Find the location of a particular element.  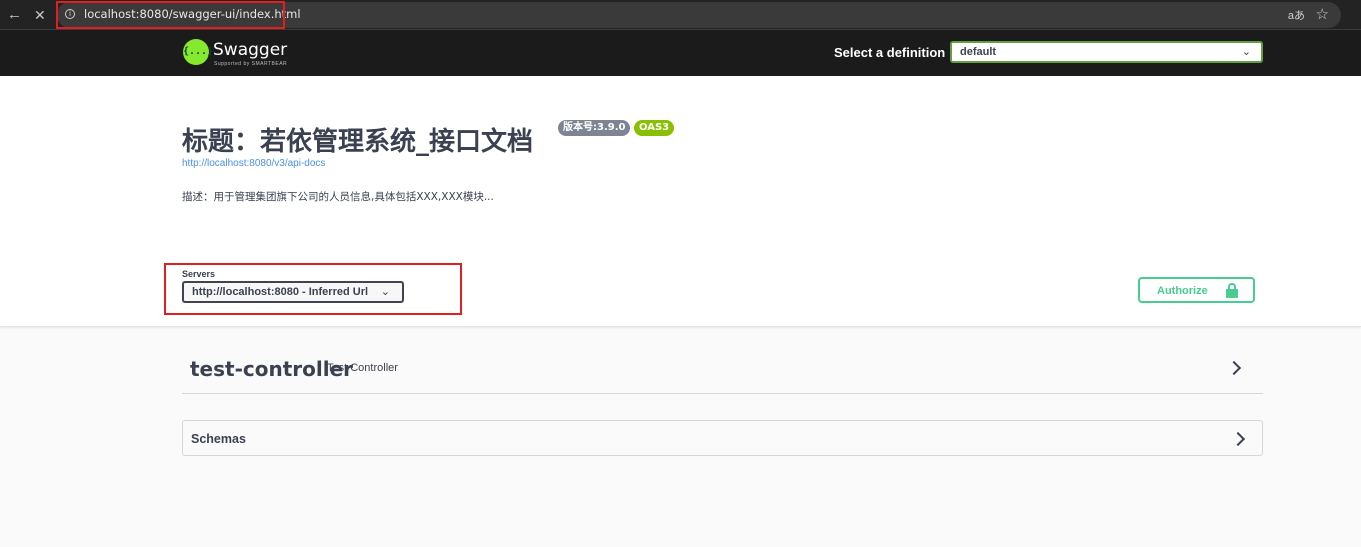

definition-select: default ⌄ is located at coordinates (1106, 52).